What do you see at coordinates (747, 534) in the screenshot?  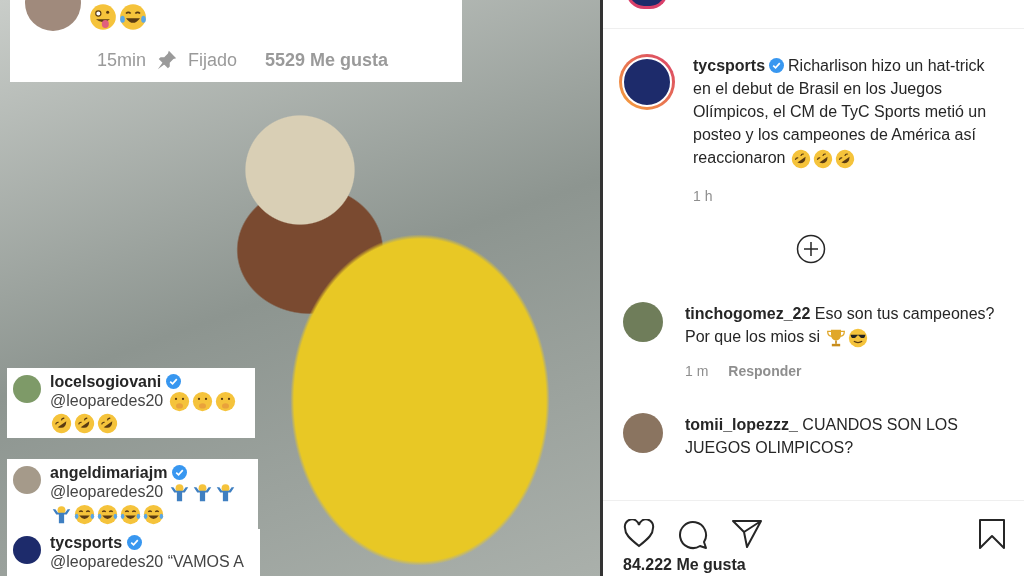 I see `share-button` at bounding box center [747, 534].